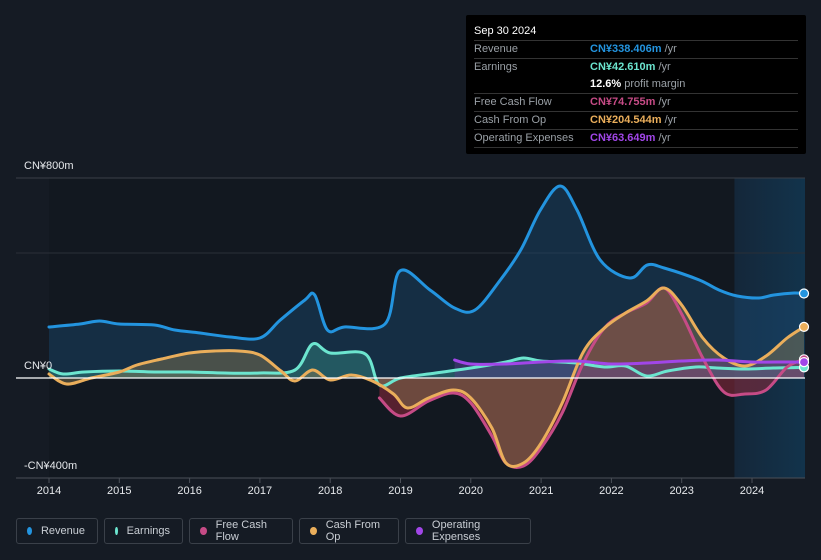 The width and height of the screenshot is (821, 560). I want to click on legend-label: Revenue, so click(62, 531).